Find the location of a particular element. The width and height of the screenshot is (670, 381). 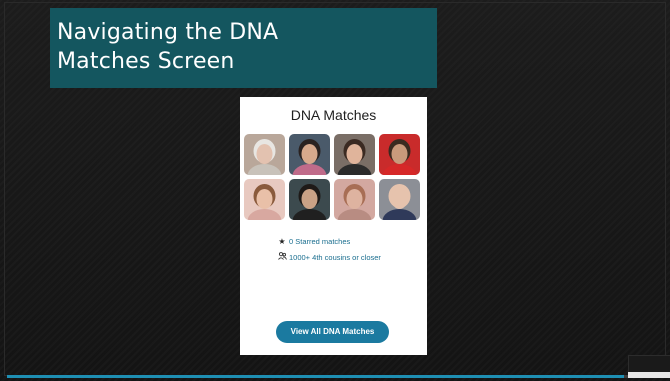

card-title: DNA Matches is located at coordinates (333, 115).